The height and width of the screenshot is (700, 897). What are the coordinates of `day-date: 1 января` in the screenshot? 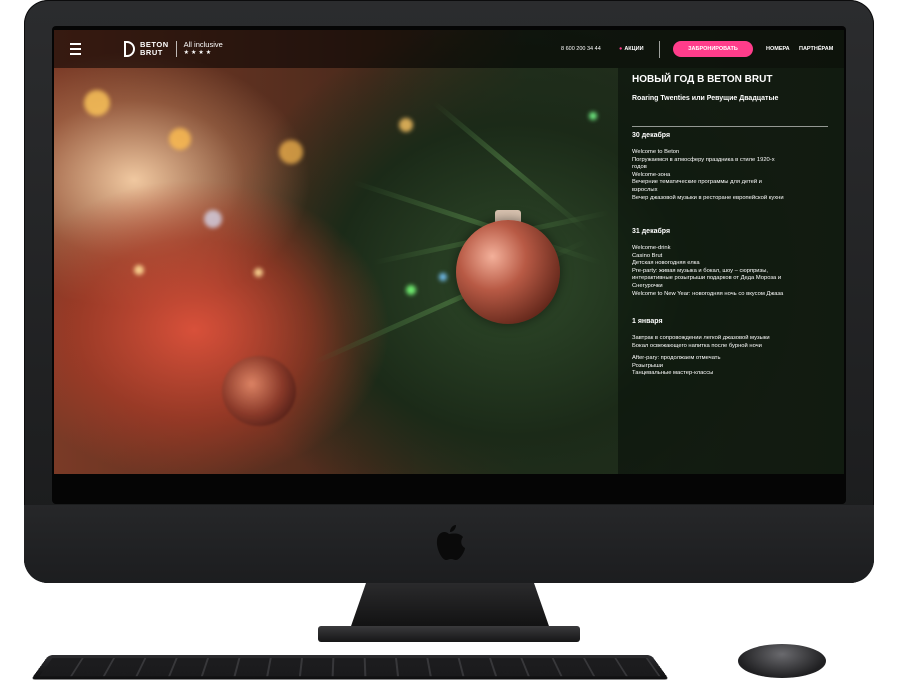 It's located at (647, 321).